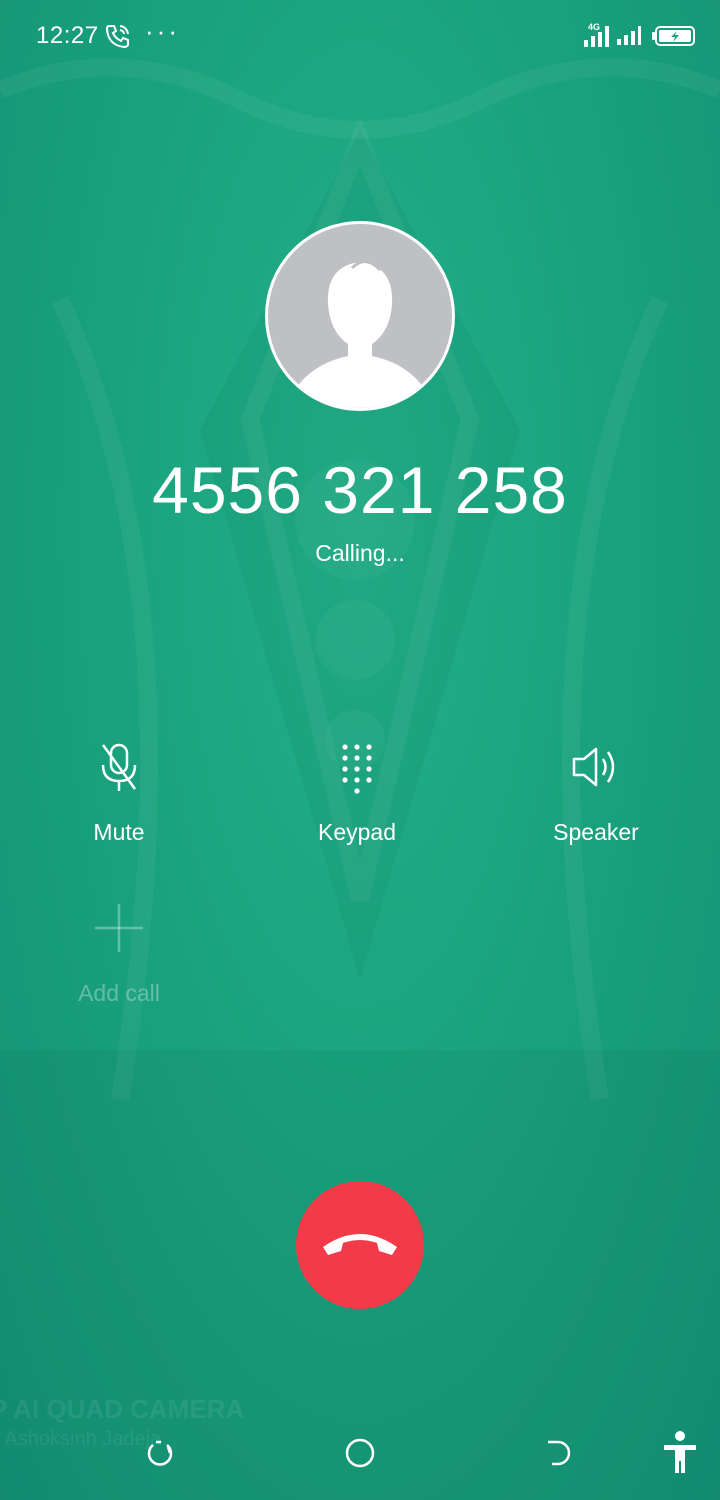 The image size is (720, 1500). I want to click on phone-in-call-icon, so click(117, 37).